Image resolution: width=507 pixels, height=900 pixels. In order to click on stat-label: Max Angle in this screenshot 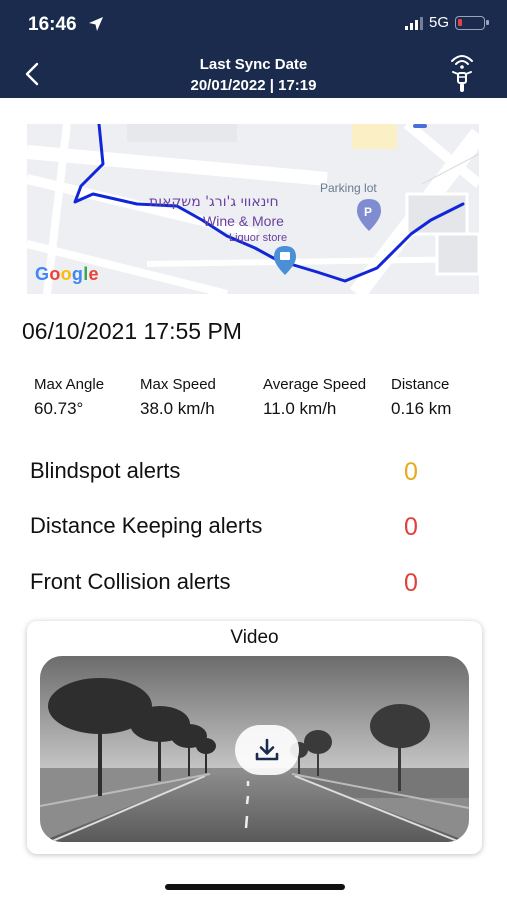, I will do `click(69, 384)`.